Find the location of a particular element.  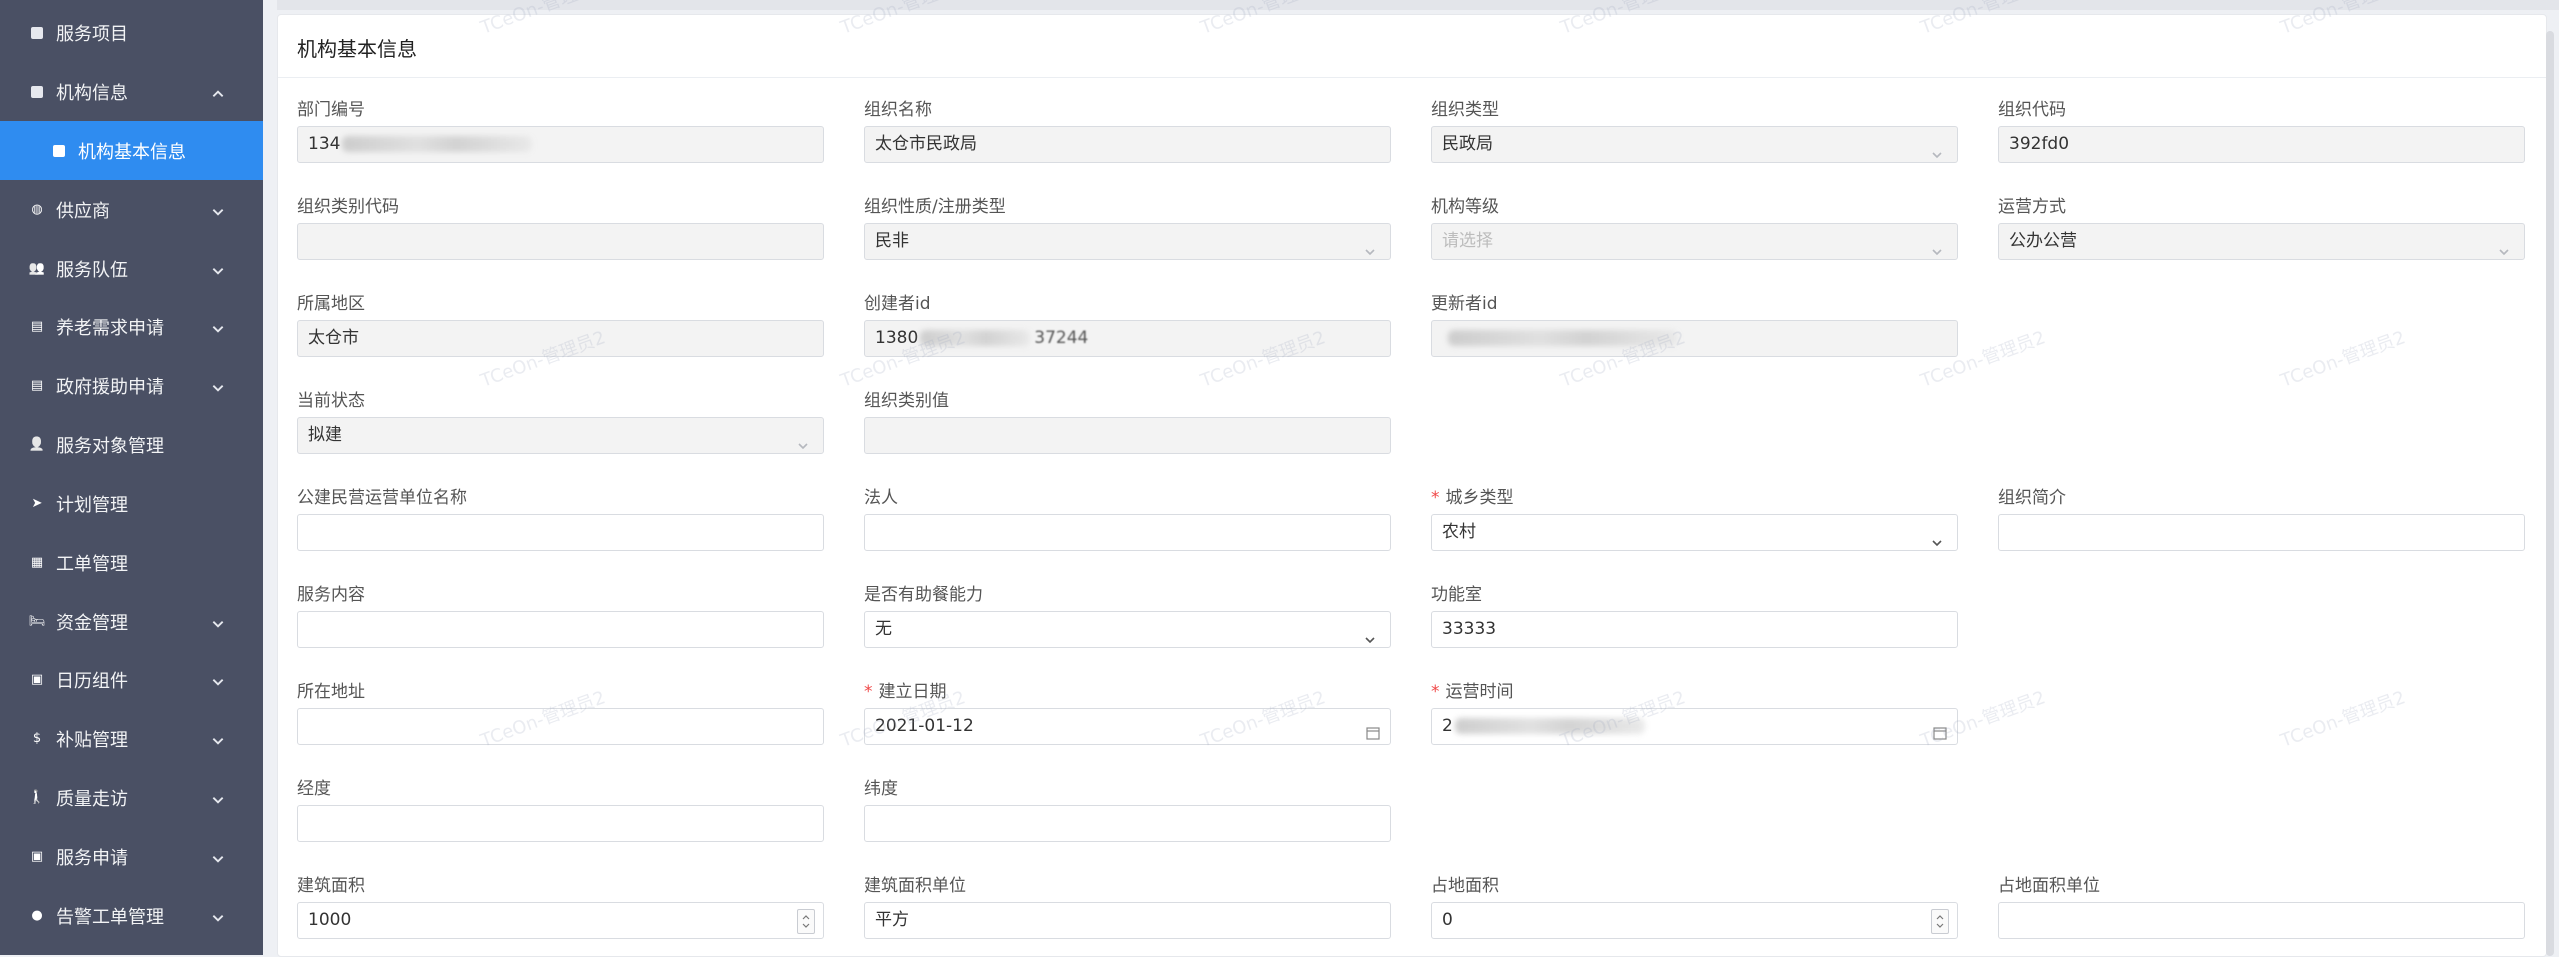

sidebar-item-label: 服务队伍 is located at coordinates (92, 270).